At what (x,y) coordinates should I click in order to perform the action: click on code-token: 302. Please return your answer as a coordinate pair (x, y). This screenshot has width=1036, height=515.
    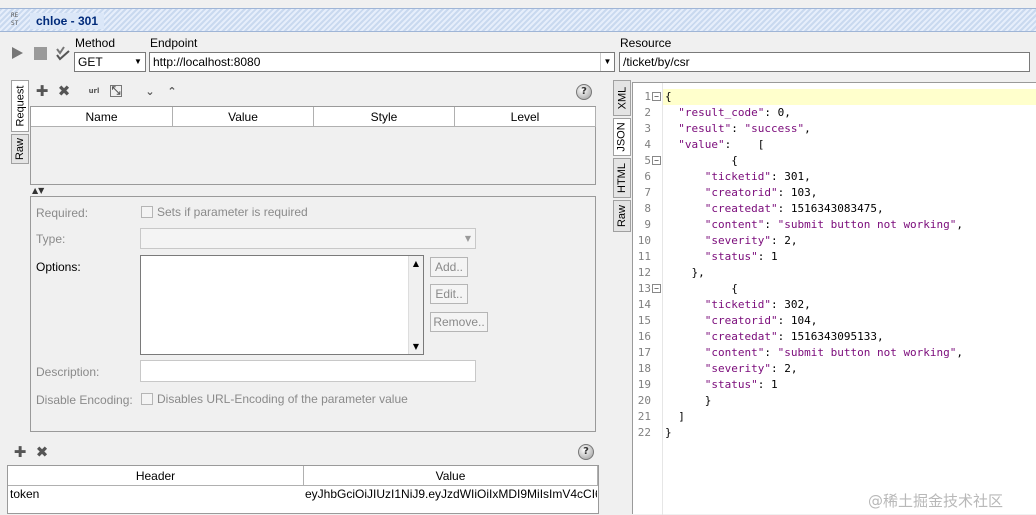
    Looking at the image, I should click on (794, 304).